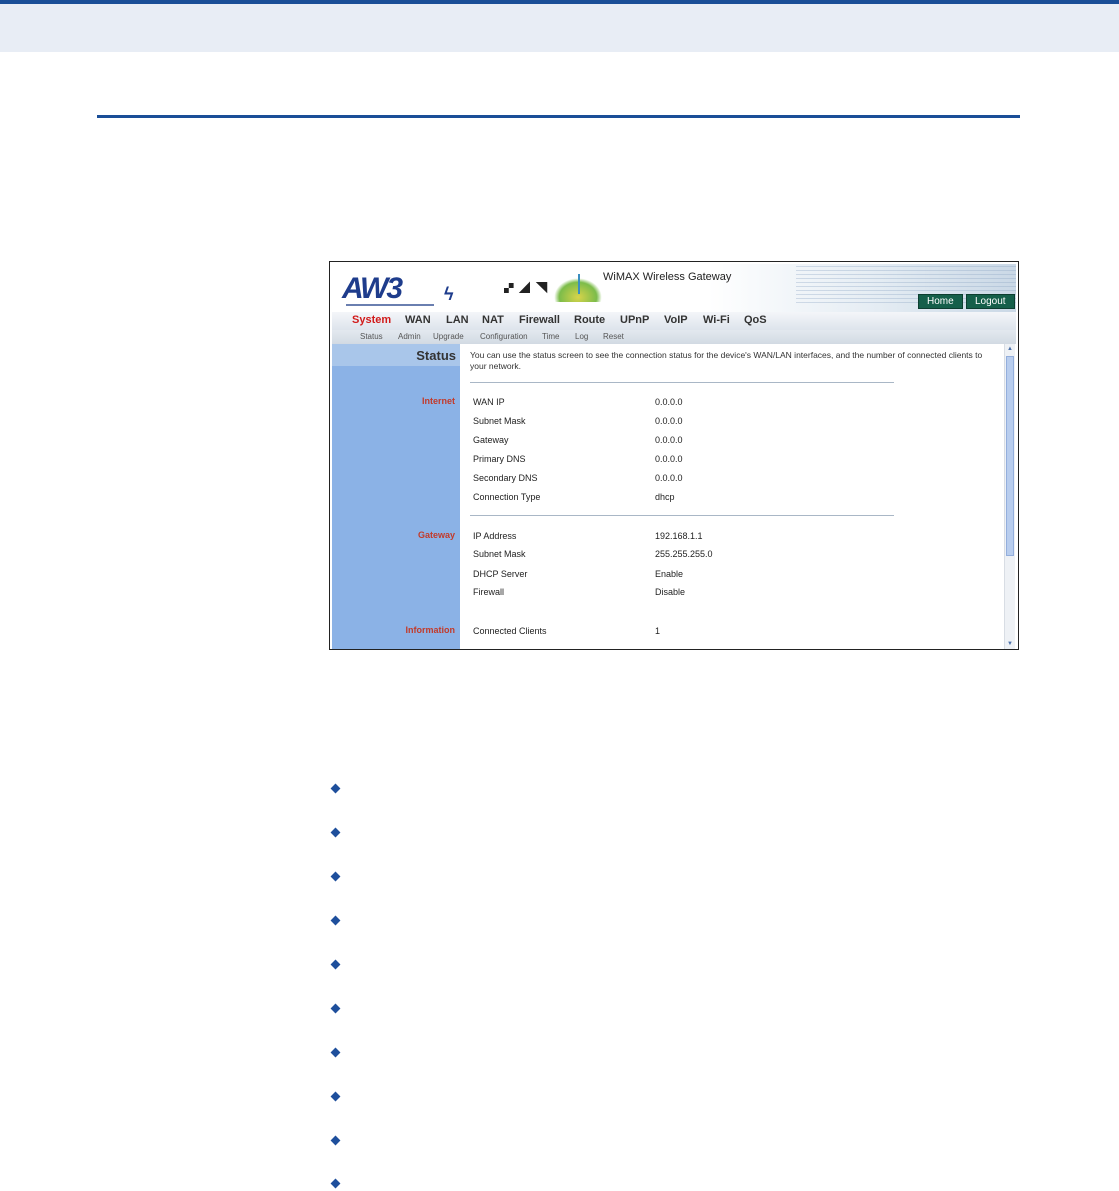 This screenshot has width=1119, height=1191. What do you see at coordinates (558, 116) in the screenshot?
I see `section-rule` at bounding box center [558, 116].